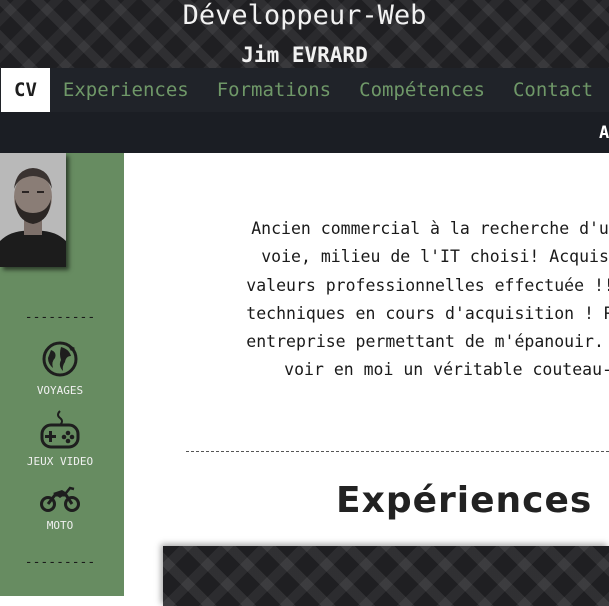 The width and height of the screenshot is (609, 606). I want to click on about-line: entreprise permettant de m'épanouir. Vo, so click(427, 342).